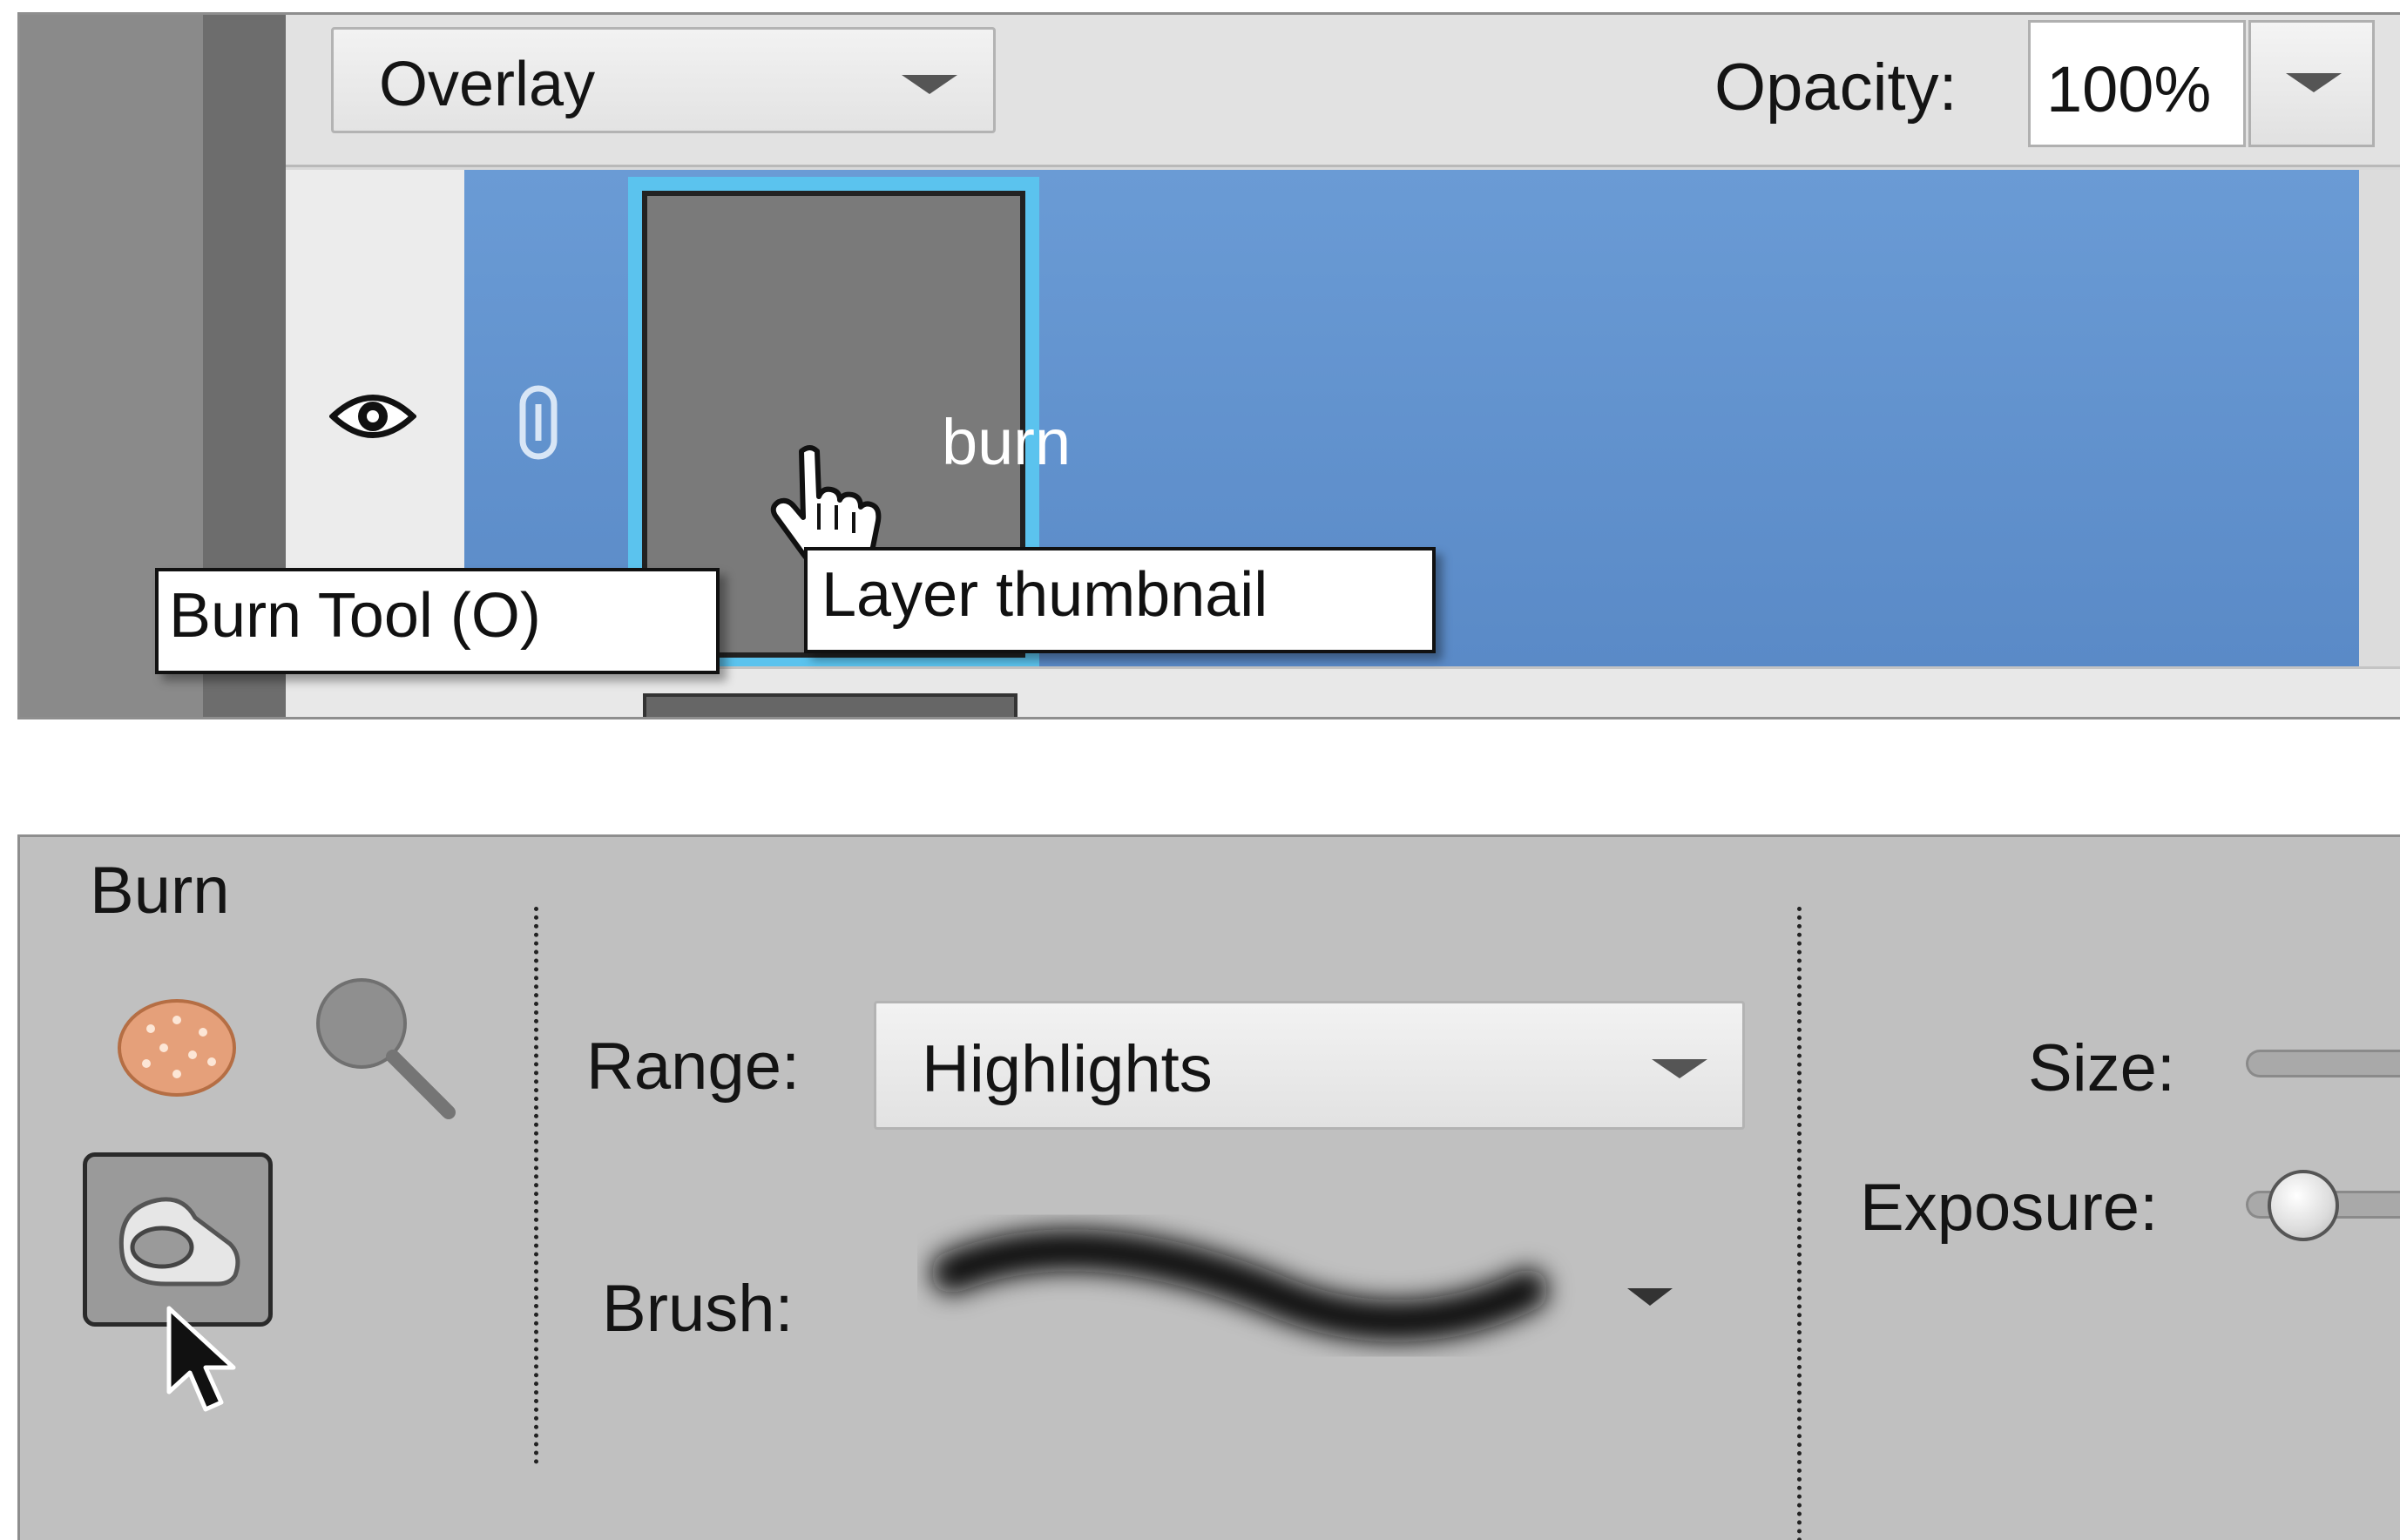 The image size is (2400, 1540). Describe the element at coordinates (177, 1046) in the screenshot. I see `sponge-icon` at that location.